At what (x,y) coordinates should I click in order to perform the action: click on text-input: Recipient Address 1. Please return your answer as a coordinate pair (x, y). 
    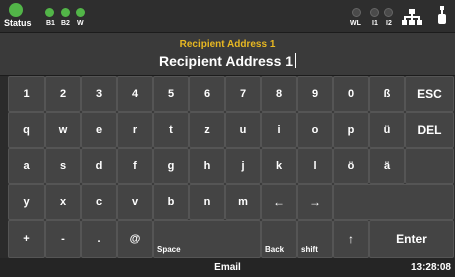
    Looking at the image, I should click on (227, 61).